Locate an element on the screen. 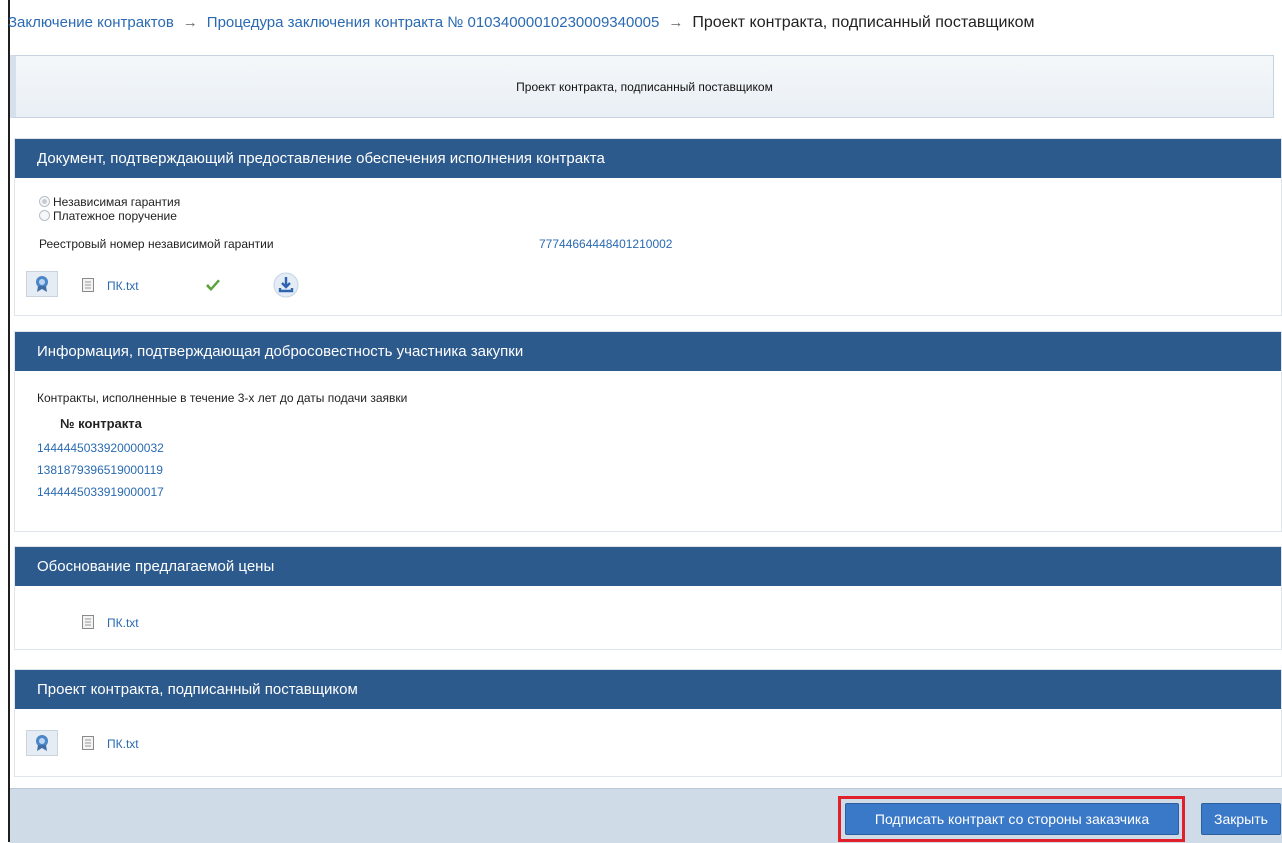 This screenshot has height=843, width=1282. registry-number-value: 77744664448401210002 is located at coordinates (605, 244).